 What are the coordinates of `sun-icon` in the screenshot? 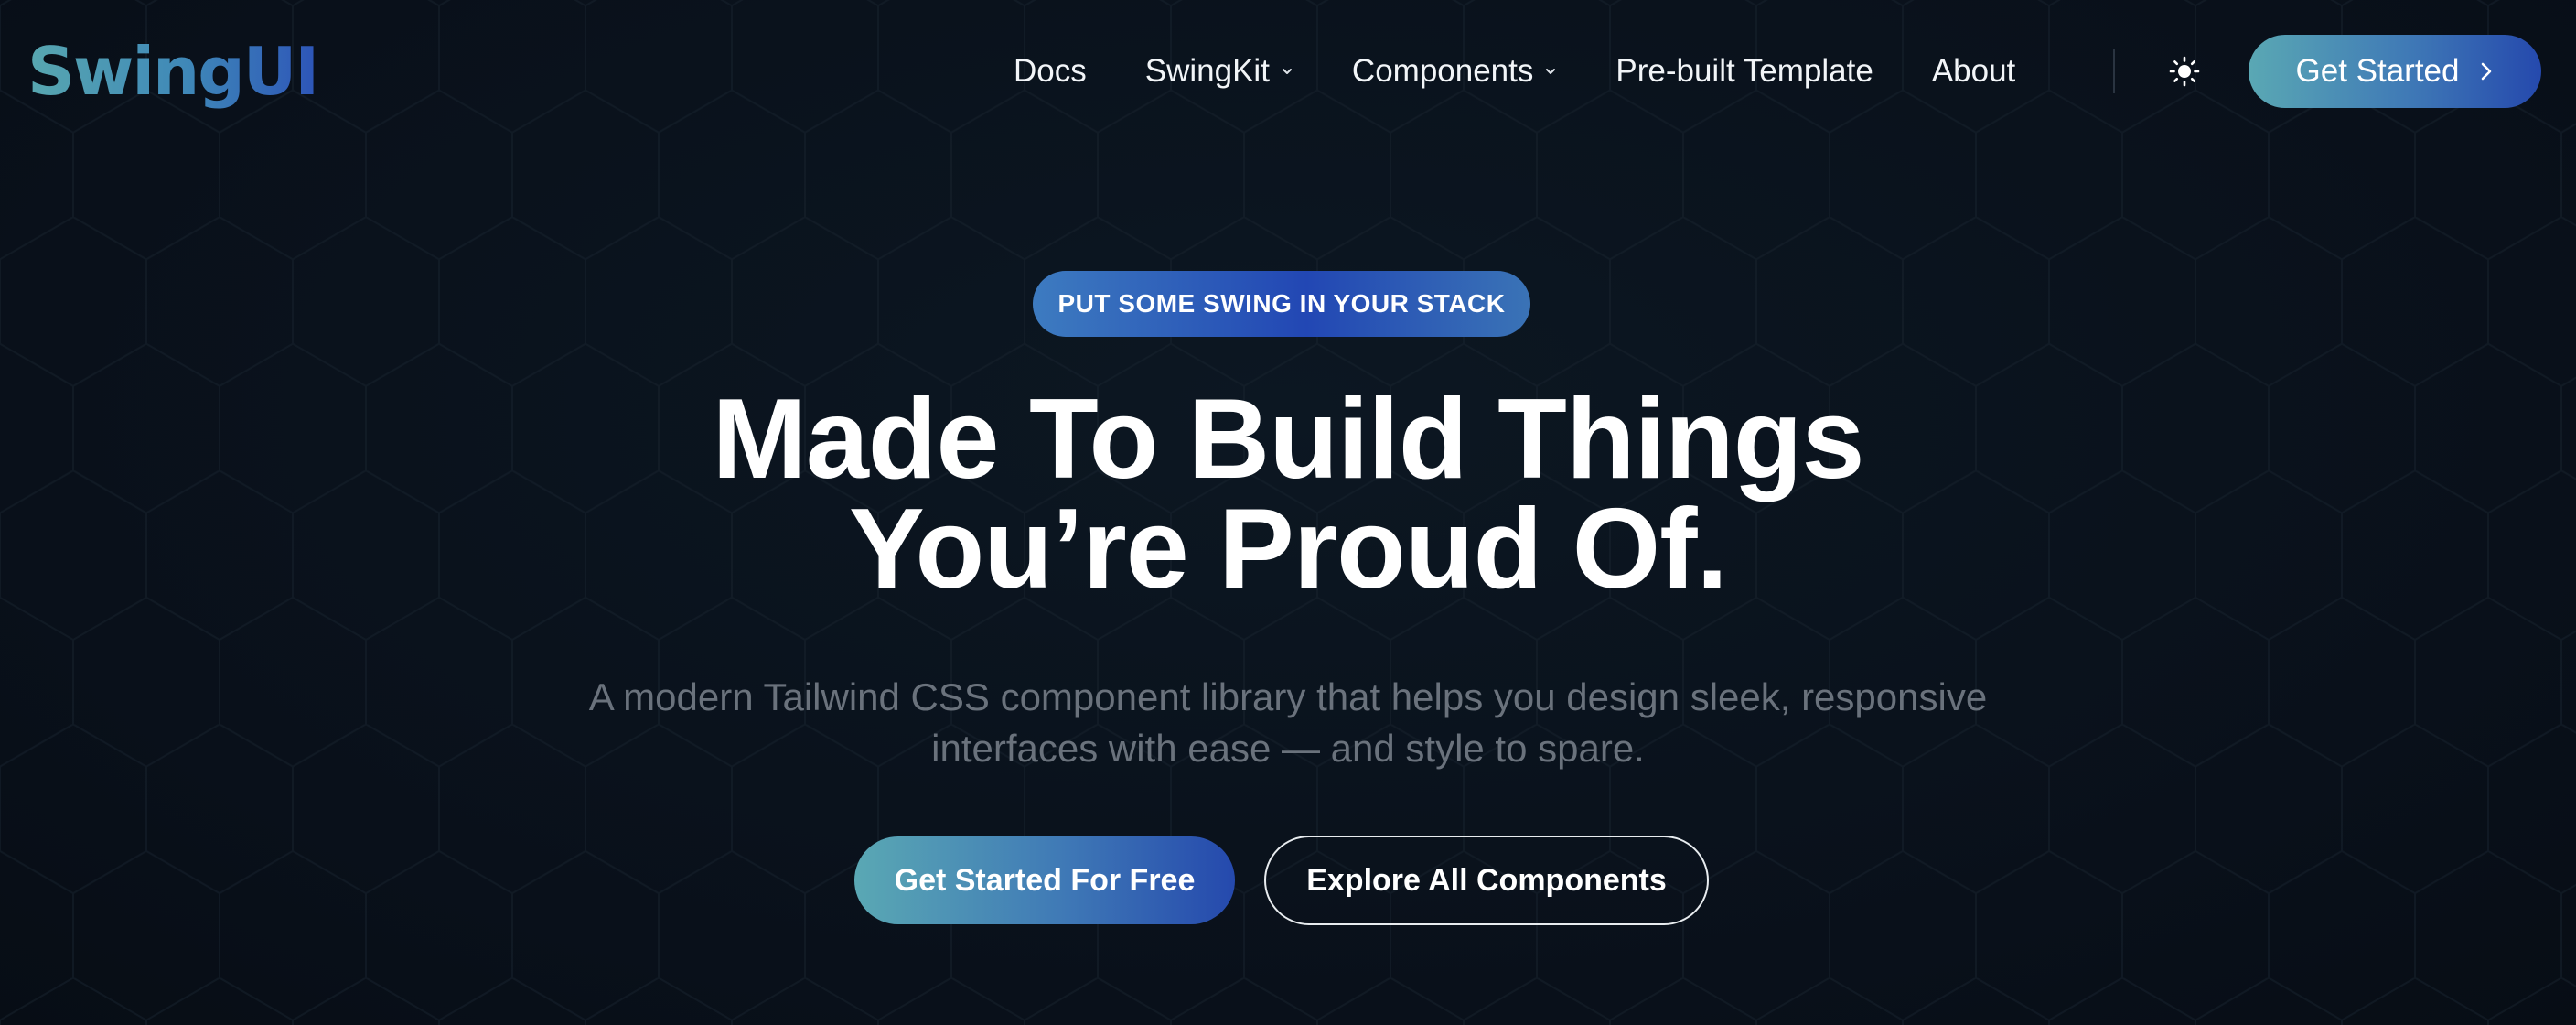 It's located at (2185, 72).